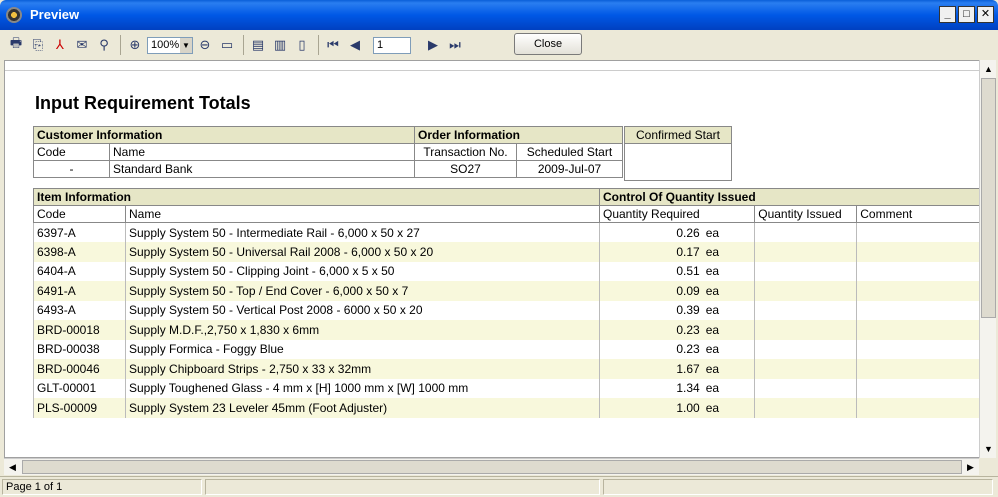  I want to click on horizontal-scrollbar: ◀ ▶, so click(491, 466).